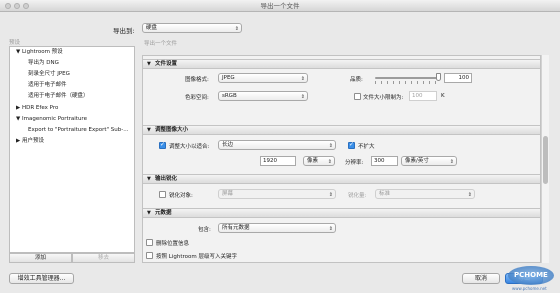  Describe the element at coordinates (277, 228) in the screenshot. I see `metadata-include-select: 所有元数据 ⇕` at that location.